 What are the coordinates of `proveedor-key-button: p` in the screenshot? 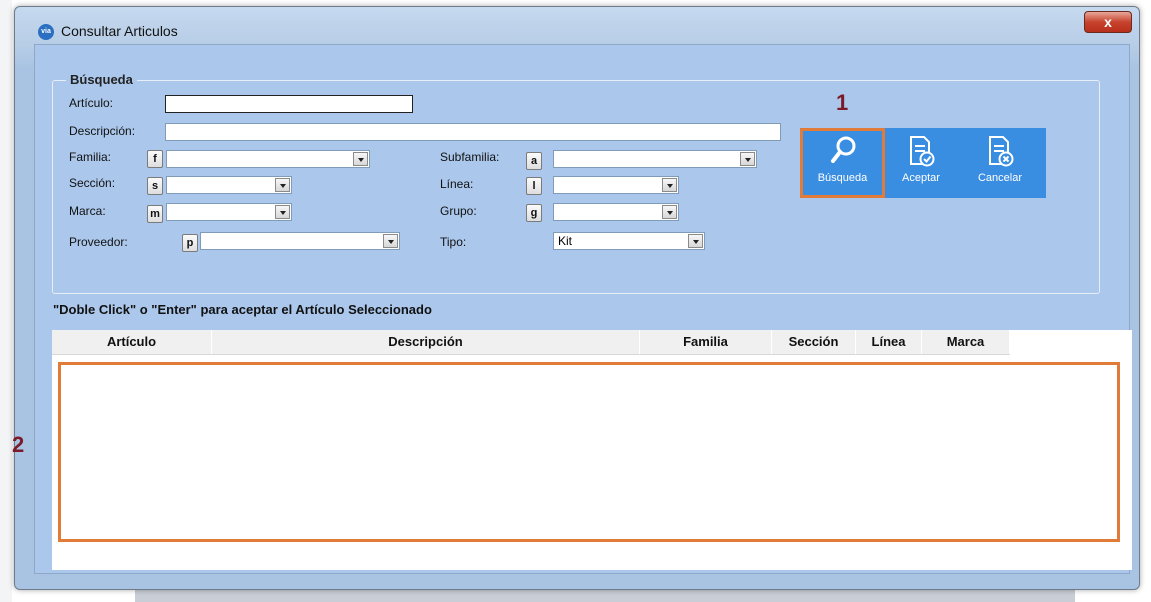 It's located at (190, 243).